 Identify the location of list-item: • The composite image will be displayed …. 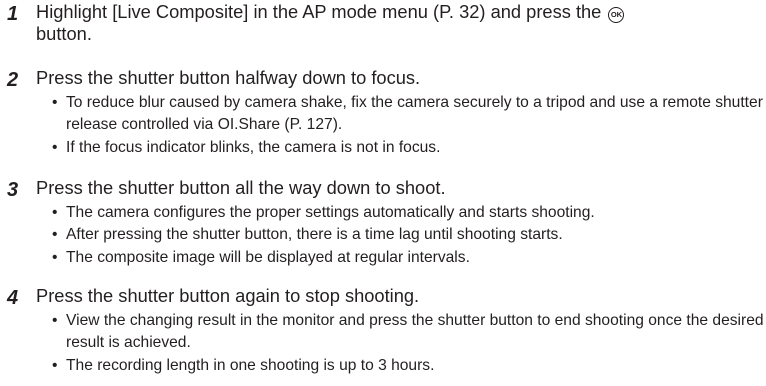
(409, 258).